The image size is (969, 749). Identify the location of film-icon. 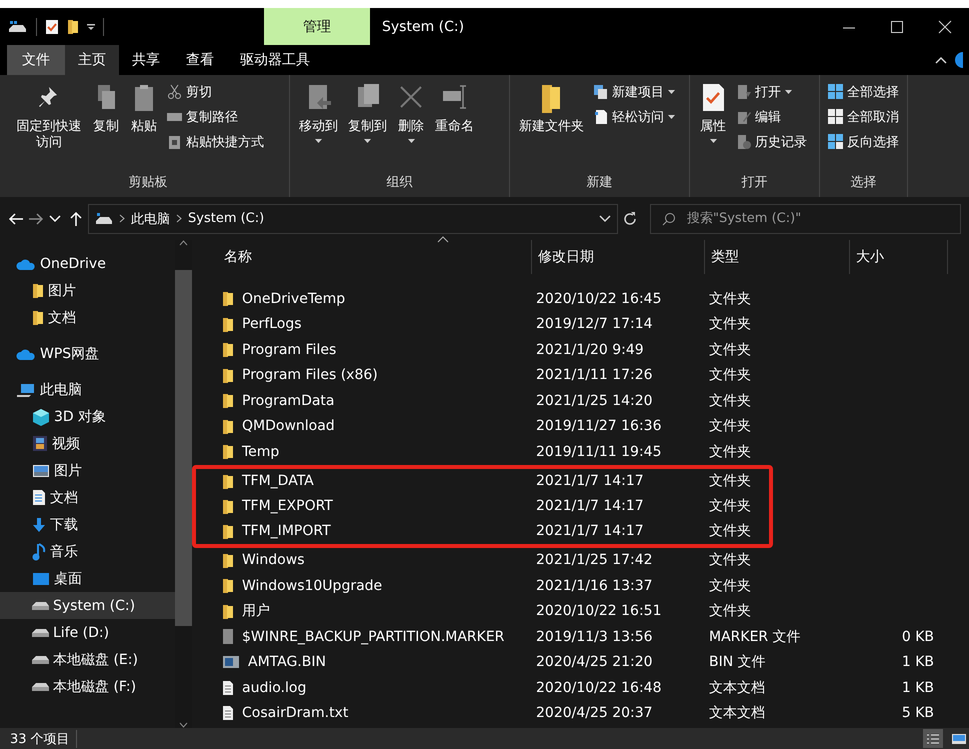
(40, 443).